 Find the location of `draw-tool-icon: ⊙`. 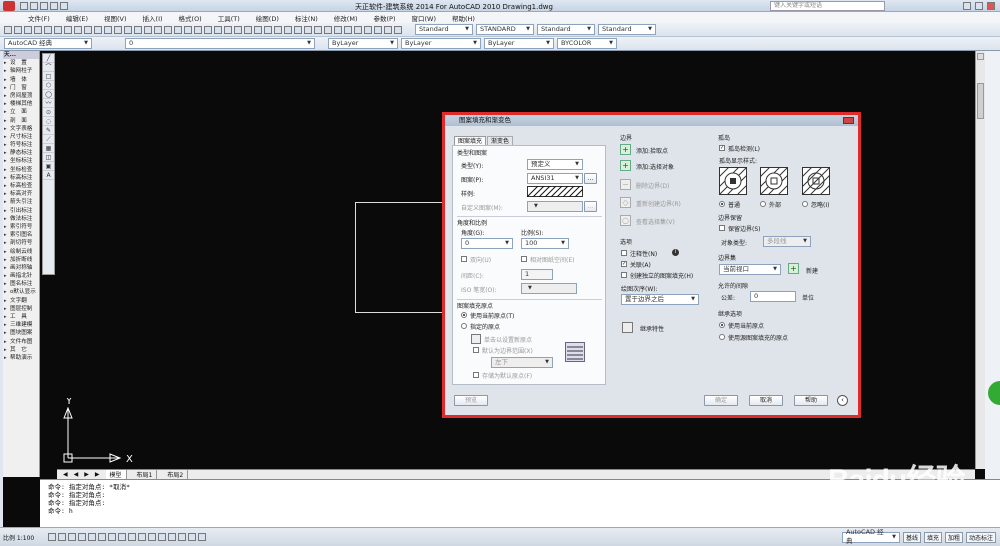

draw-tool-icon: ⊙ is located at coordinates (48, 112).